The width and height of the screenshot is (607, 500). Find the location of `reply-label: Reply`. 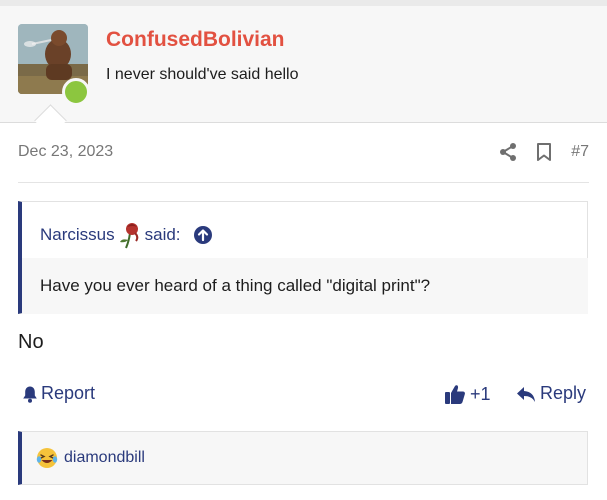

reply-label: Reply is located at coordinates (563, 393).